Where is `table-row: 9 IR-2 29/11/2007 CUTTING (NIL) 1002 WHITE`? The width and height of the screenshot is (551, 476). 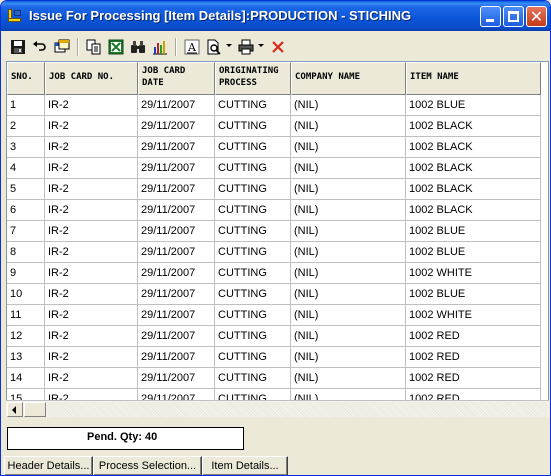
table-row: 9 IR-2 29/11/2007 CUTTING (NIL) 1002 WHITE is located at coordinates (274, 273).